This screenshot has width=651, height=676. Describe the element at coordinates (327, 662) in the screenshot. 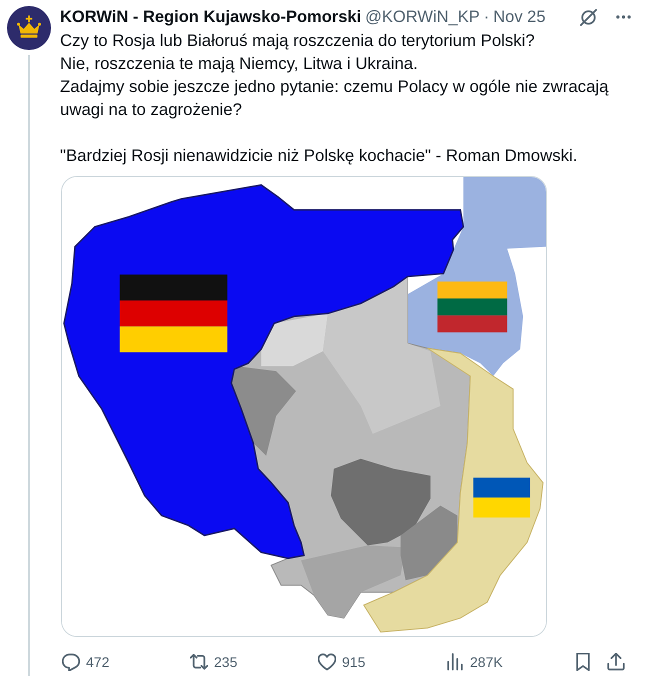

I see `heart-icon` at that location.